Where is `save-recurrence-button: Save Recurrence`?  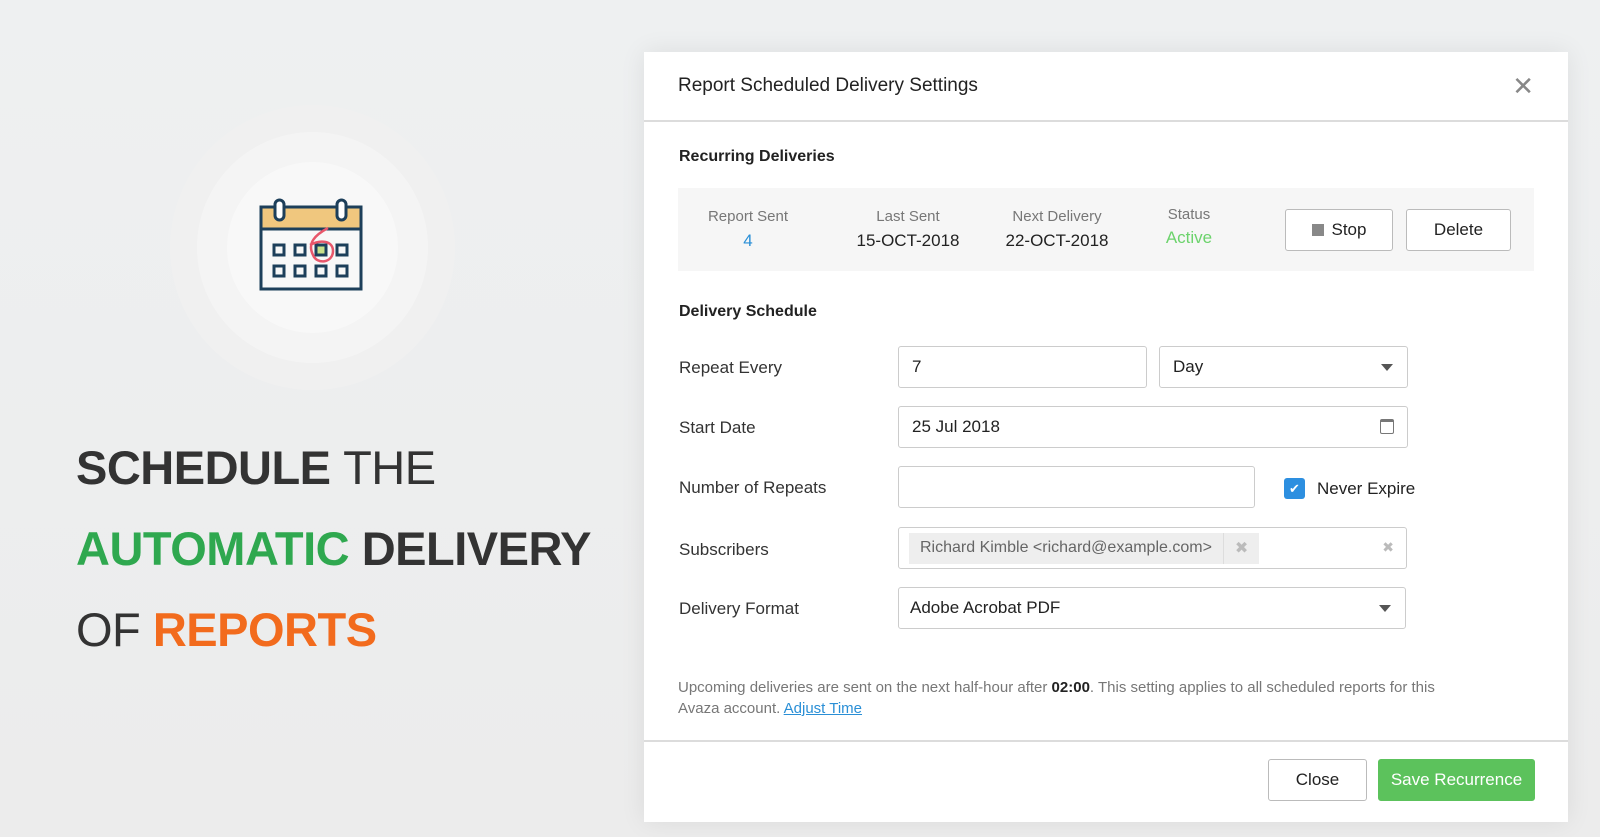
save-recurrence-button: Save Recurrence is located at coordinates (1456, 780).